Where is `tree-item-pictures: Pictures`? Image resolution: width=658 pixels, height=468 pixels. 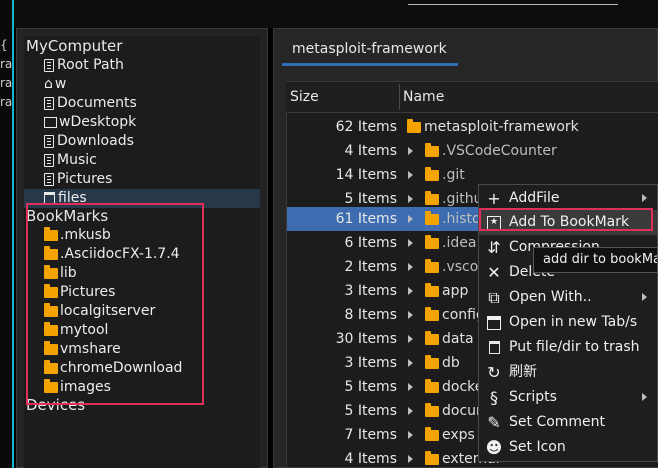 tree-item-pictures: Pictures is located at coordinates (78, 179).